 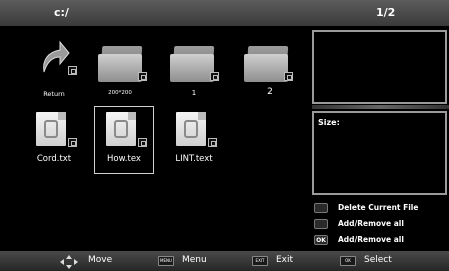 I want to click on page-indicator: 1/2, so click(x=386, y=12).